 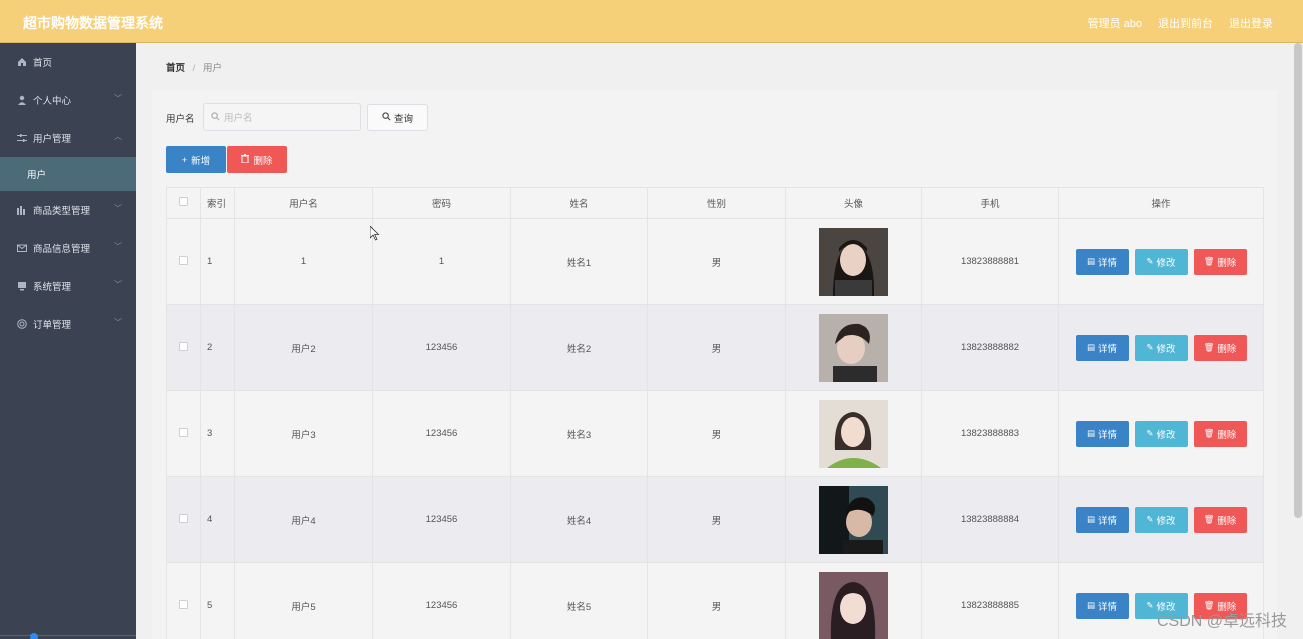 I want to click on search-input: 用户名, so click(x=282, y=117).